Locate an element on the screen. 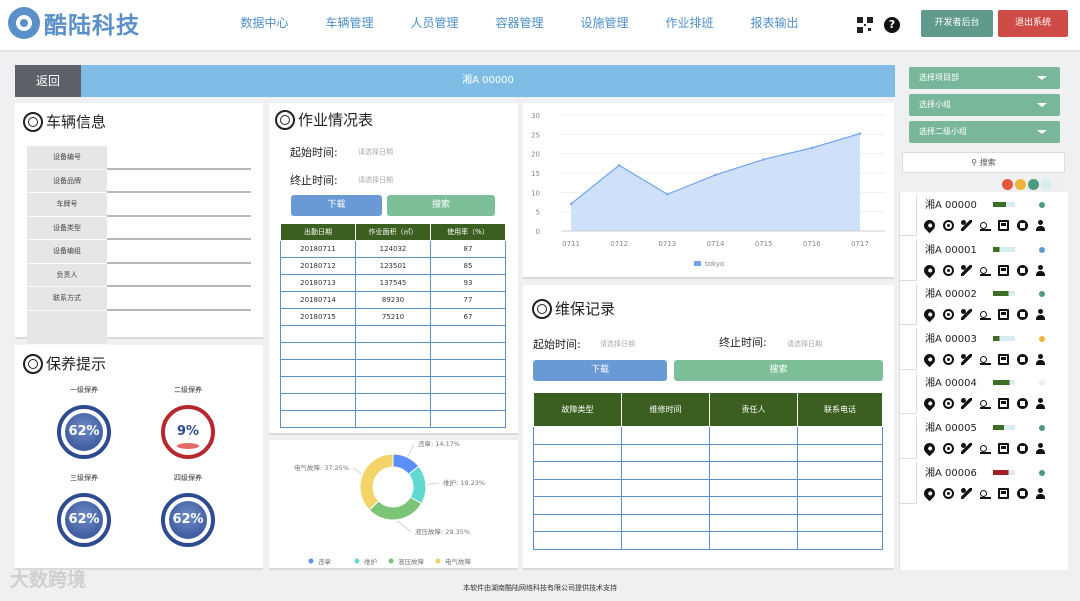  record-search-button: 搜索 is located at coordinates (778, 370).